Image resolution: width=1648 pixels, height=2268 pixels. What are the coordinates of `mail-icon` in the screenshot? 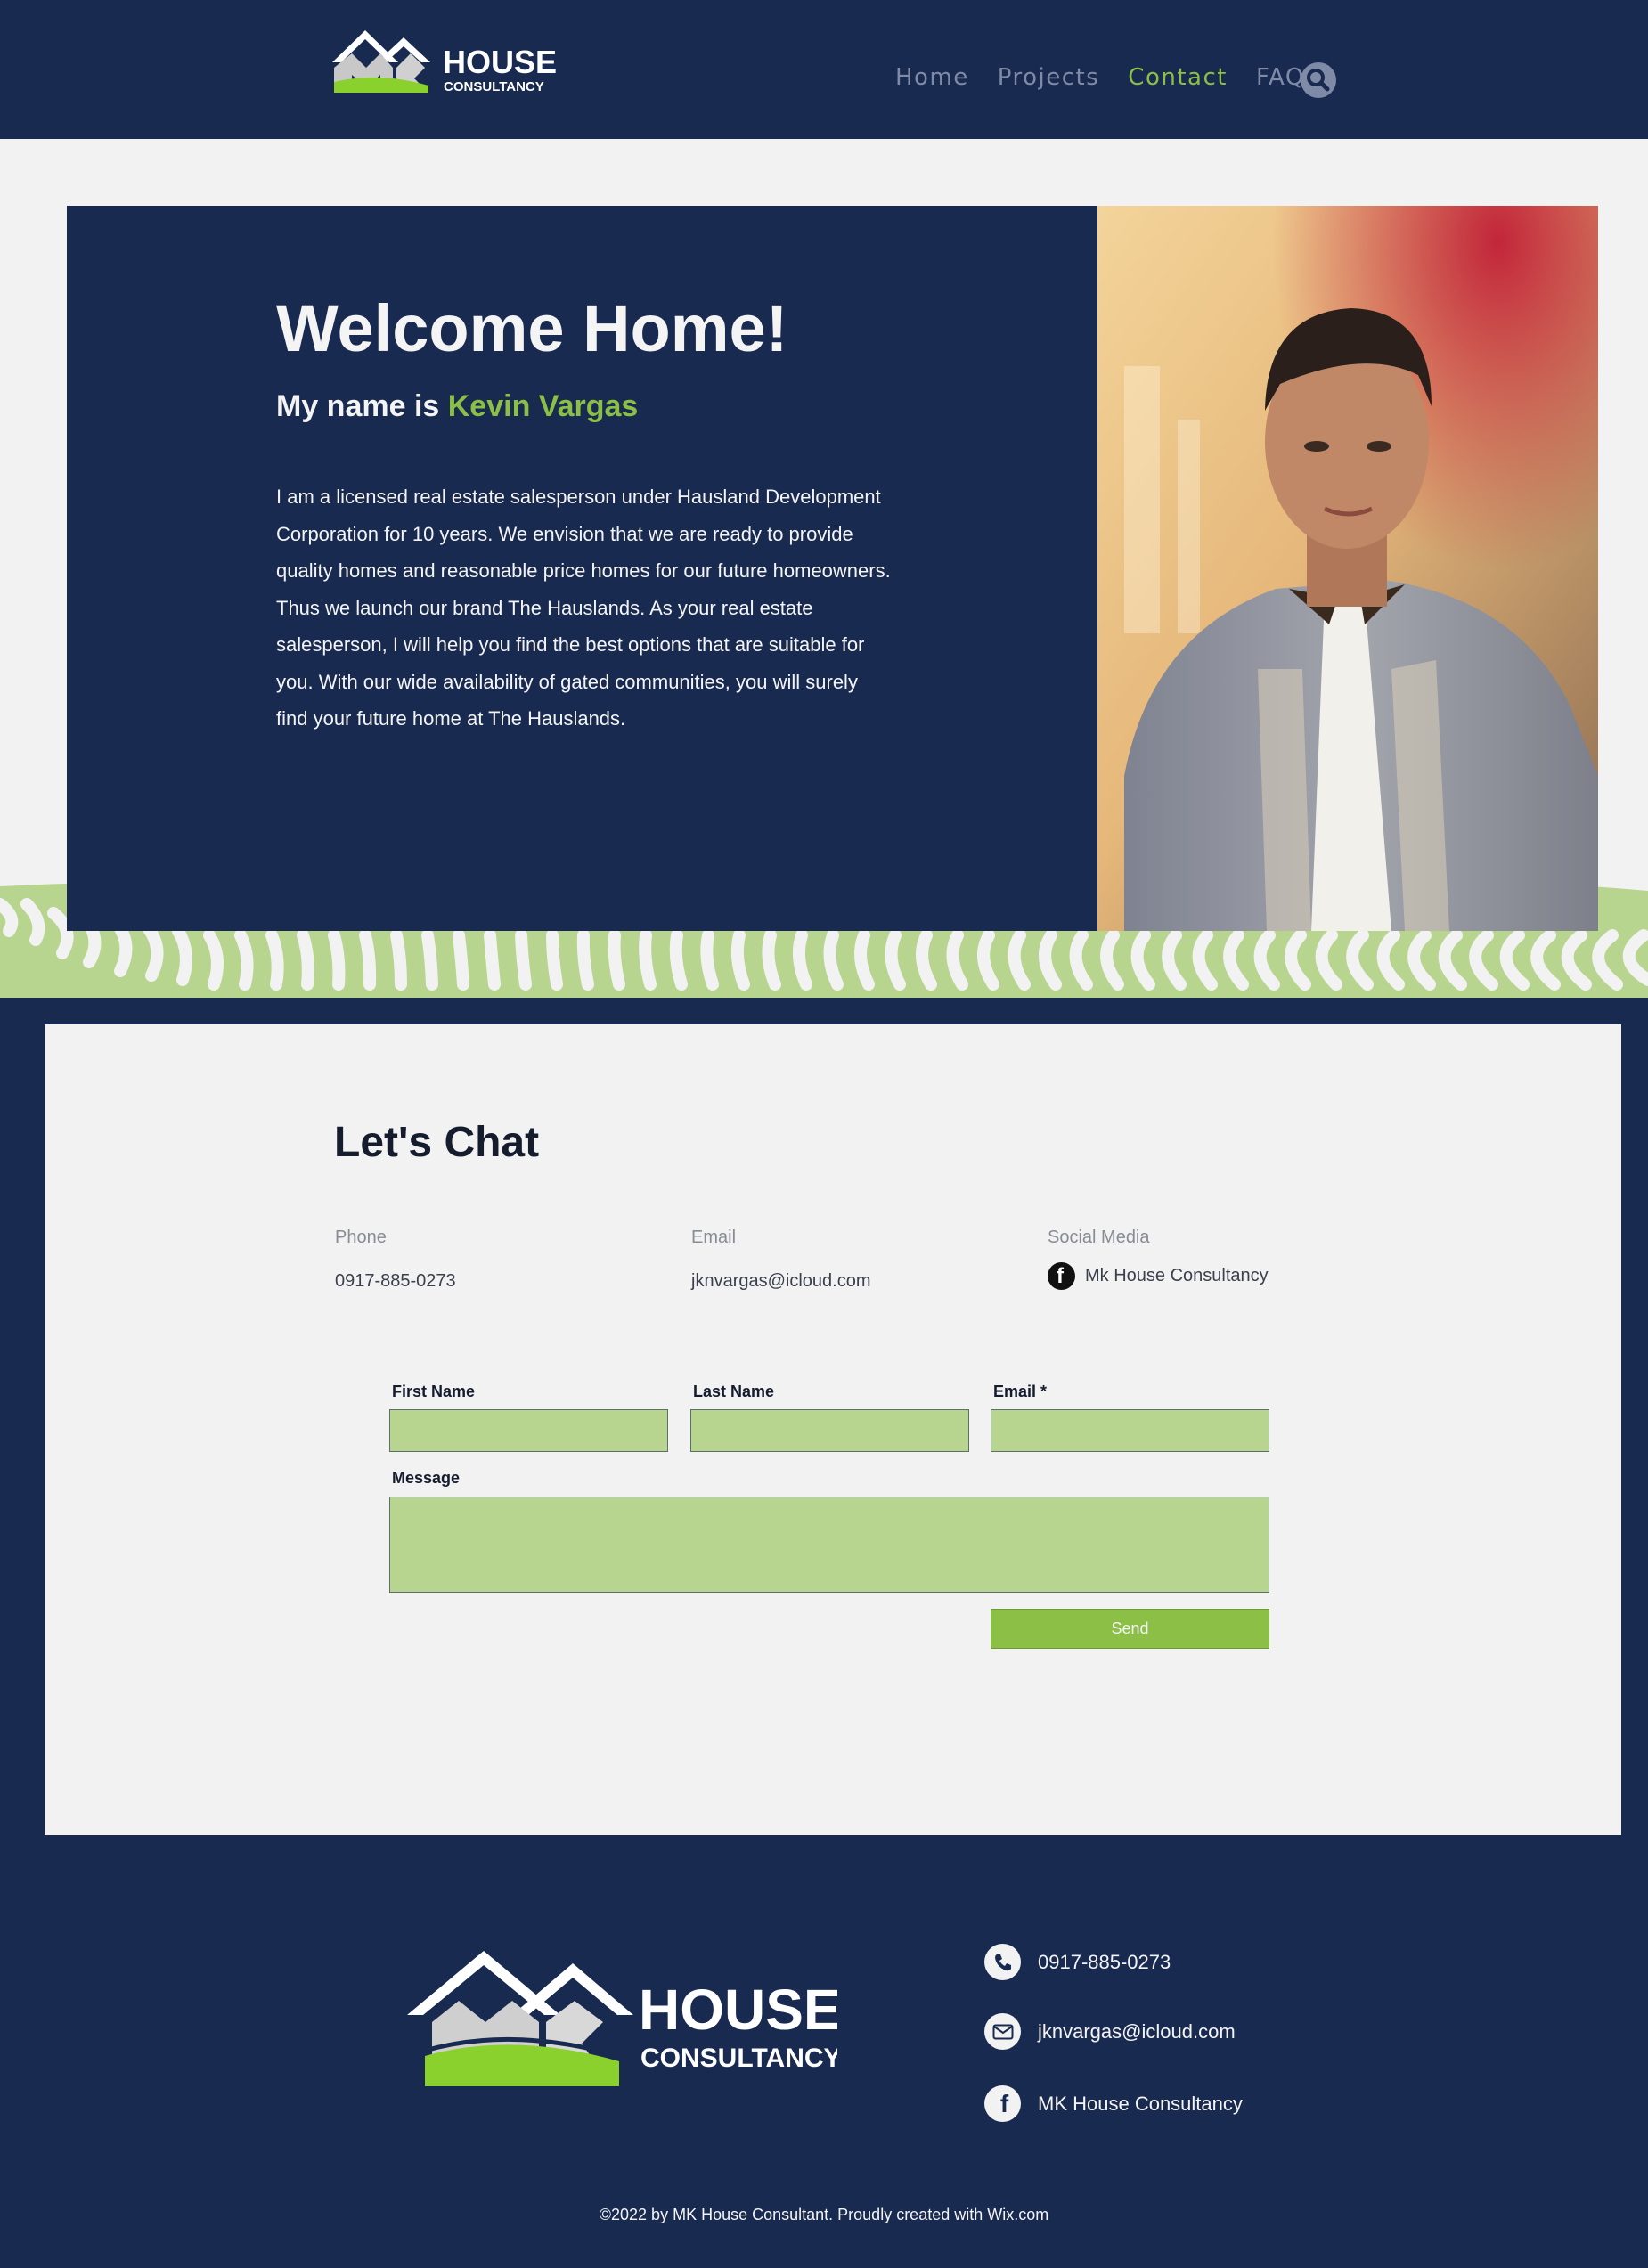 It's located at (1002, 2031).